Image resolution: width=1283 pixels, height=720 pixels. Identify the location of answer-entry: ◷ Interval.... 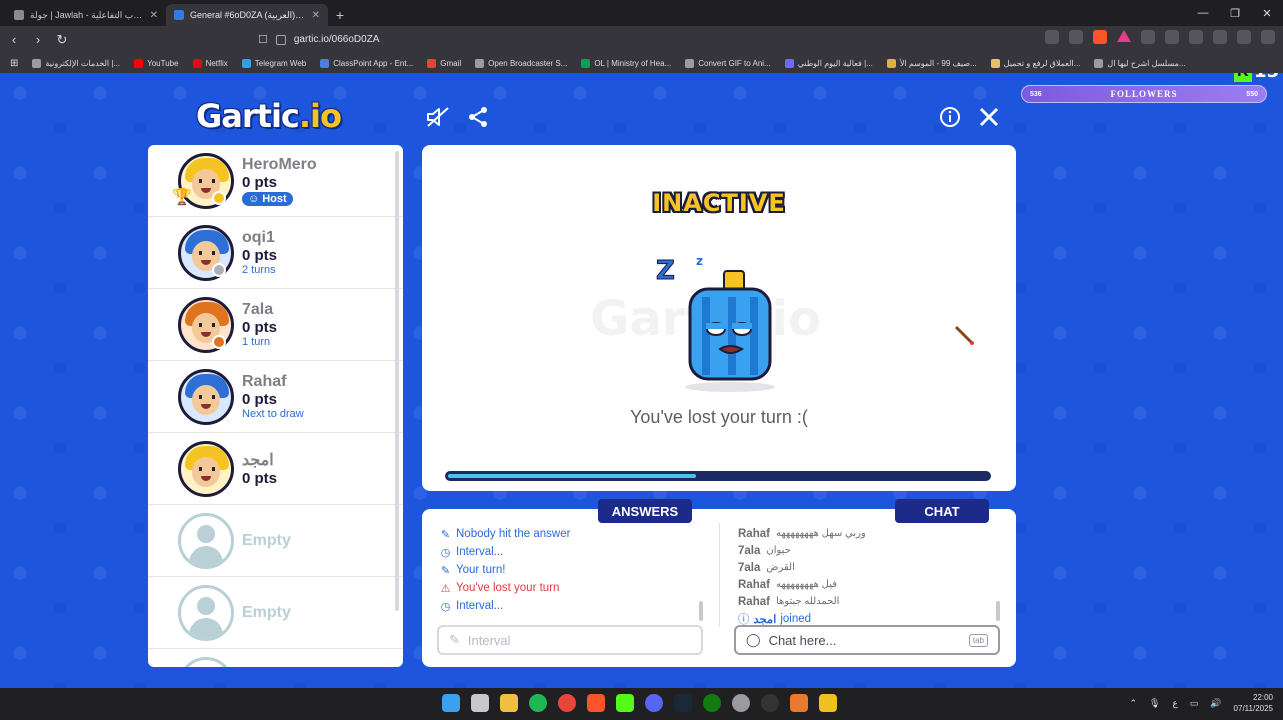
(472, 606).